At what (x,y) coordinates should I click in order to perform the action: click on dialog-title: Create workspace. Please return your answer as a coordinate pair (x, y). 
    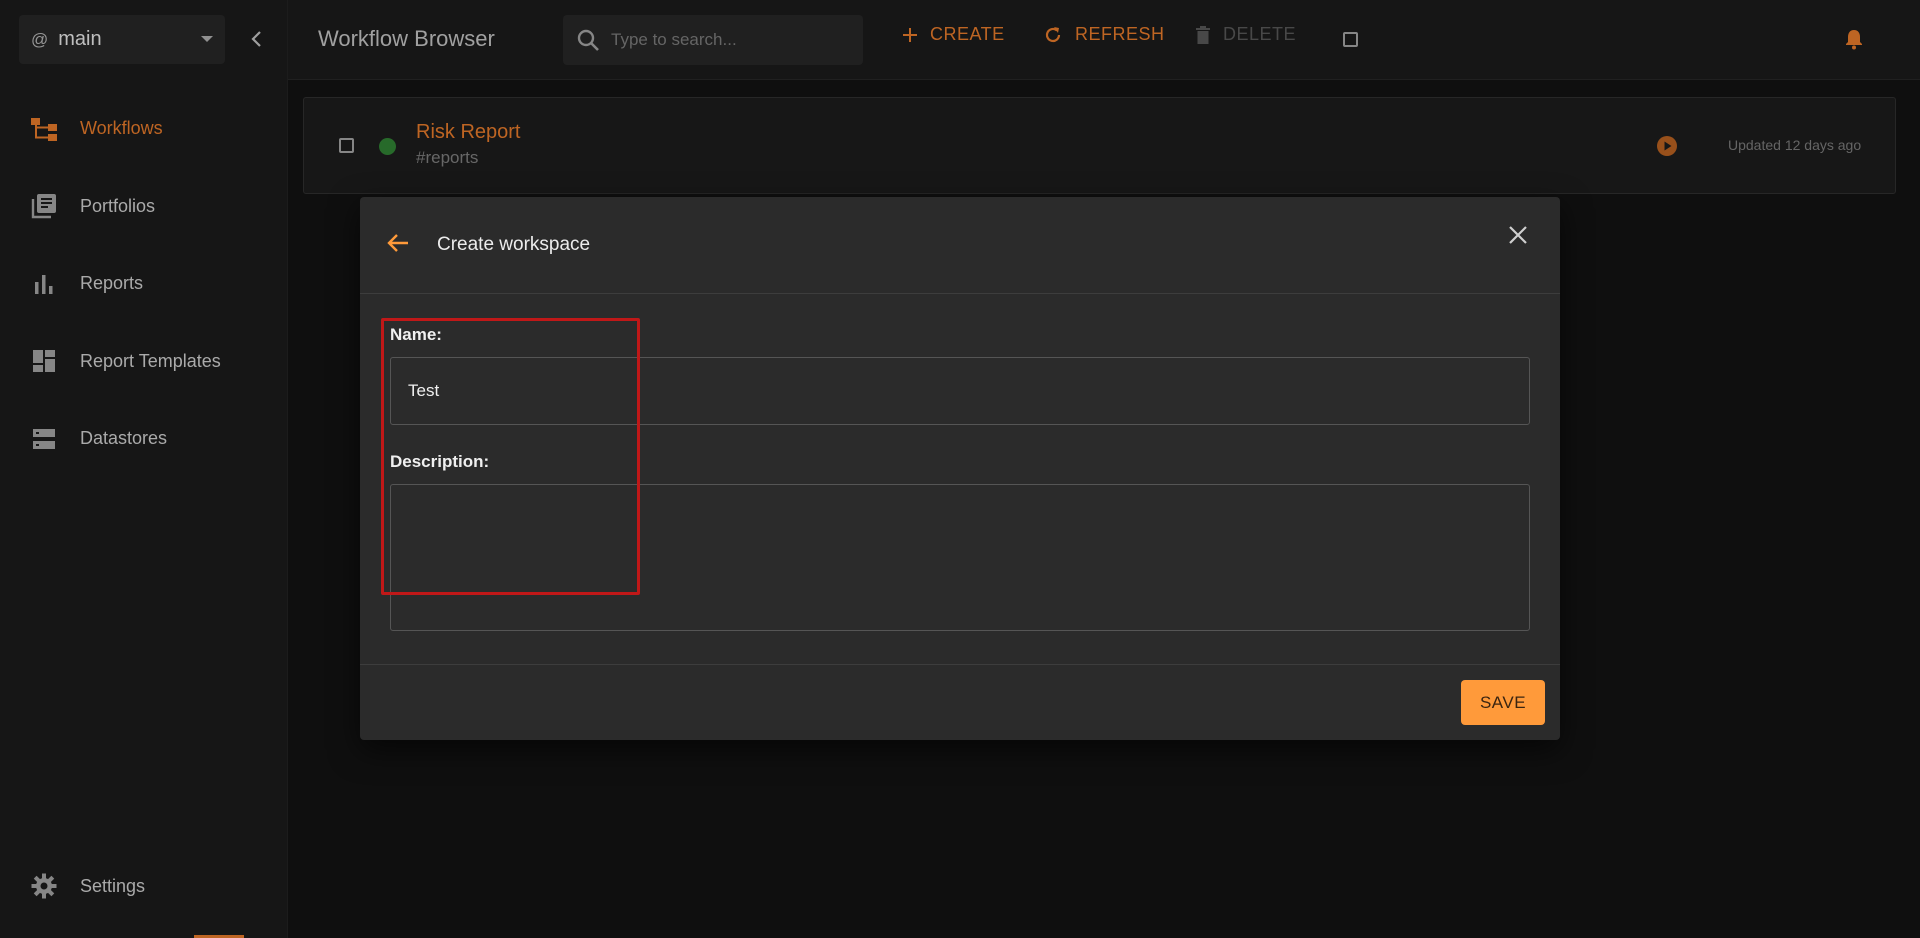
    Looking at the image, I should click on (514, 244).